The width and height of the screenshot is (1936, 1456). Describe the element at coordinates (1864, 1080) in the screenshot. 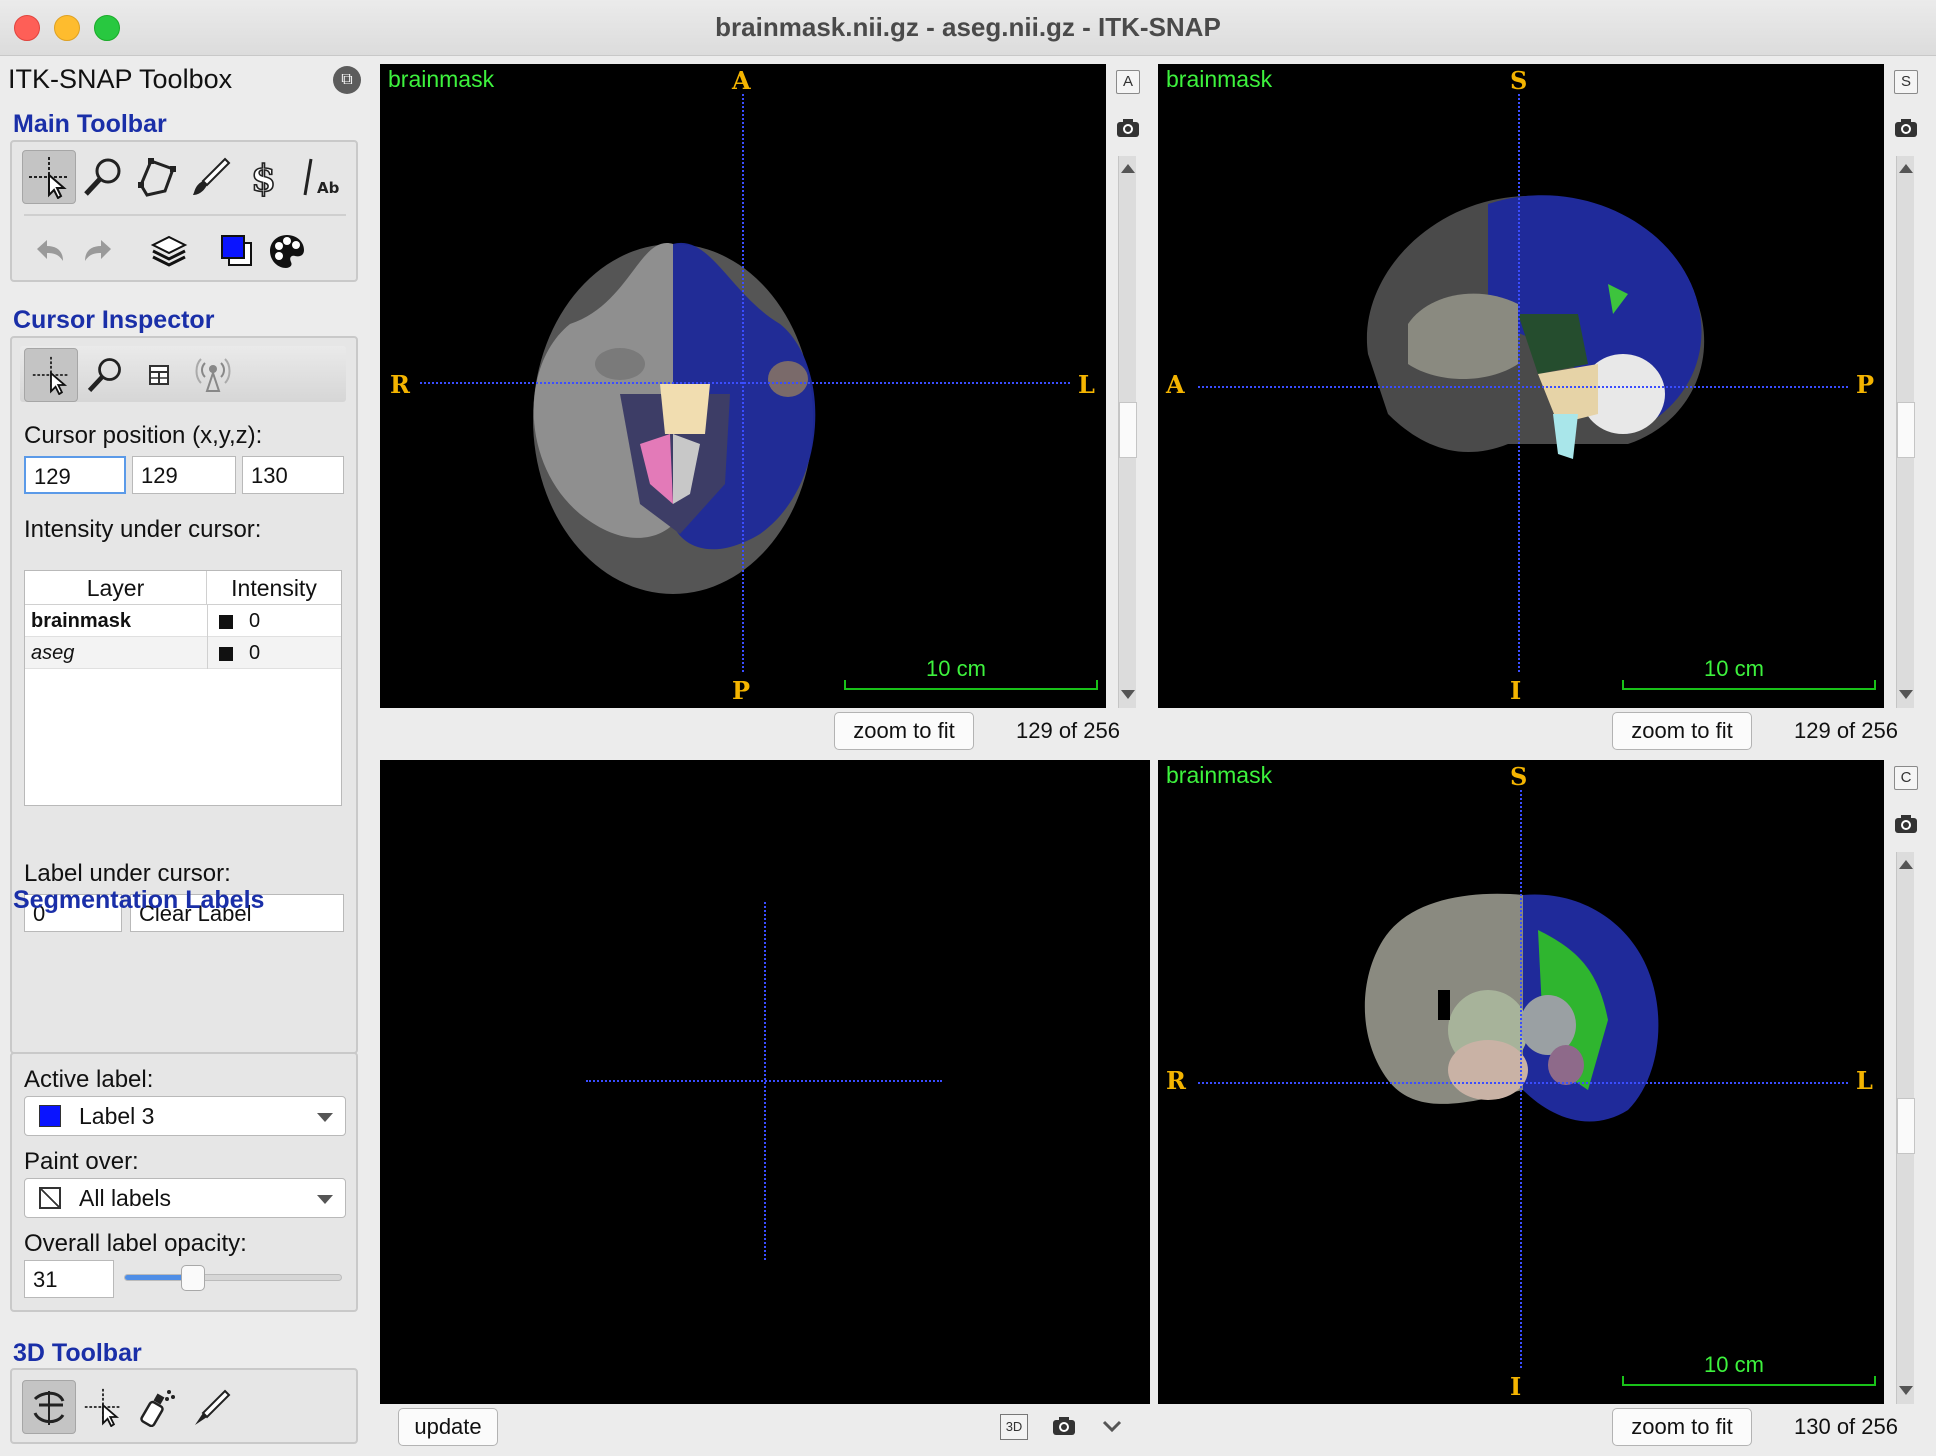

I see `orientation-right: L` at that location.